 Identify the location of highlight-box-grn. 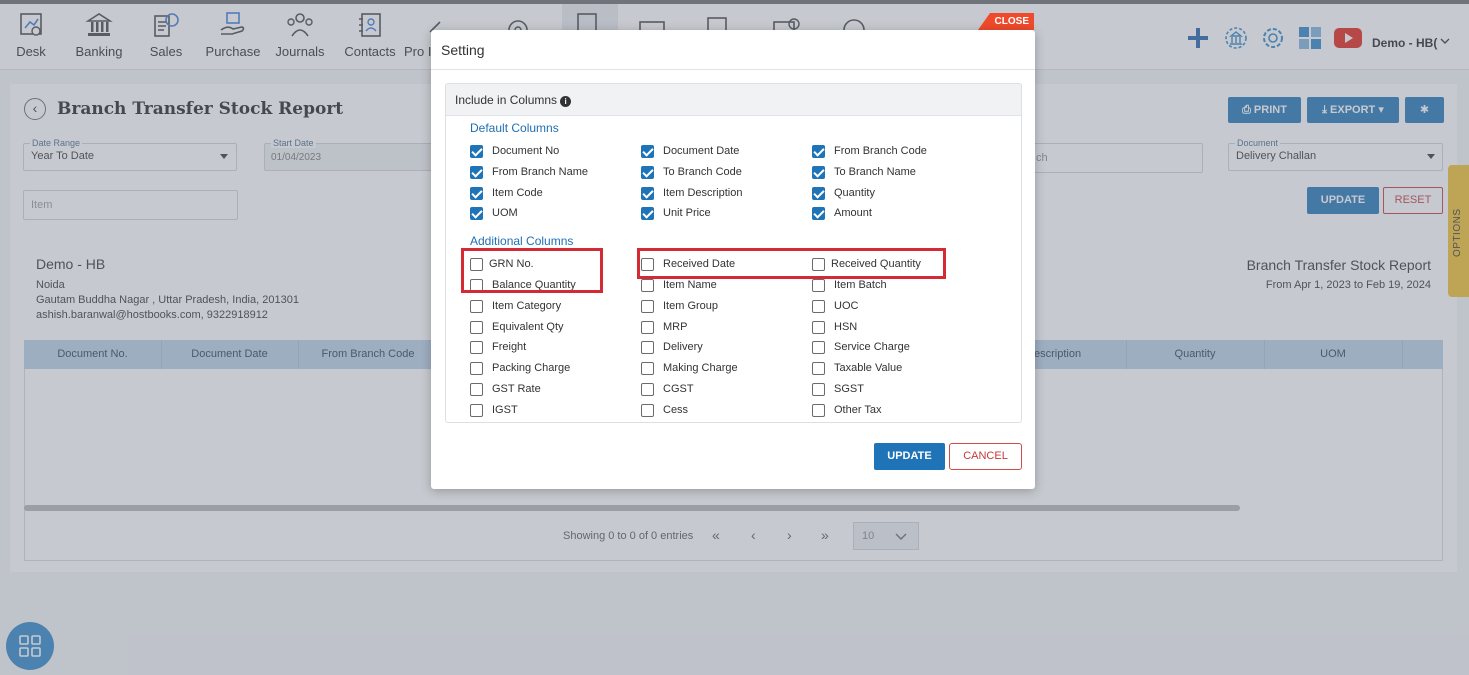
(532, 270).